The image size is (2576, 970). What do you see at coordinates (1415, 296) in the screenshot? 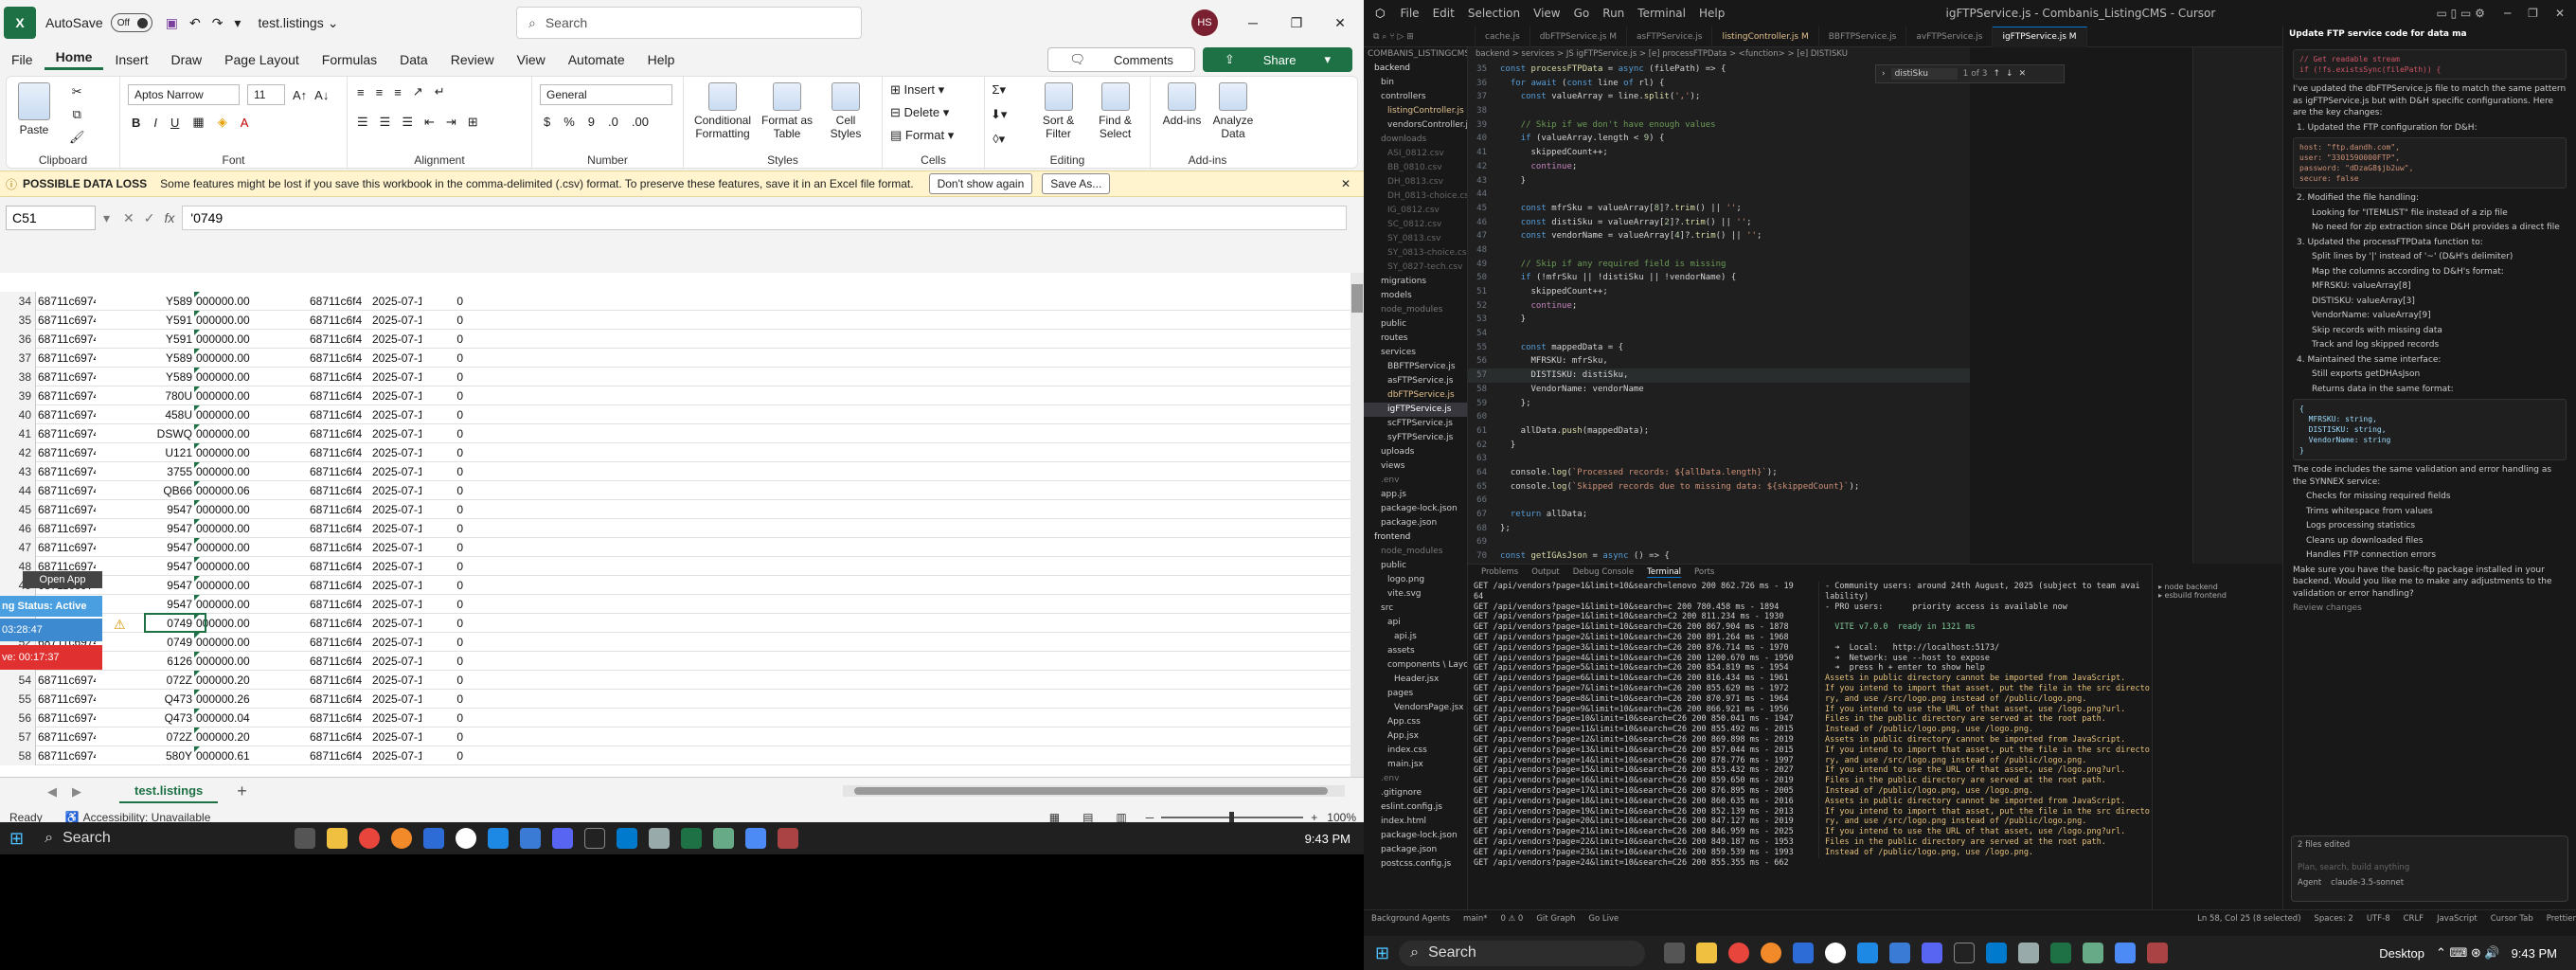
I see `explorer-item: models` at bounding box center [1415, 296].